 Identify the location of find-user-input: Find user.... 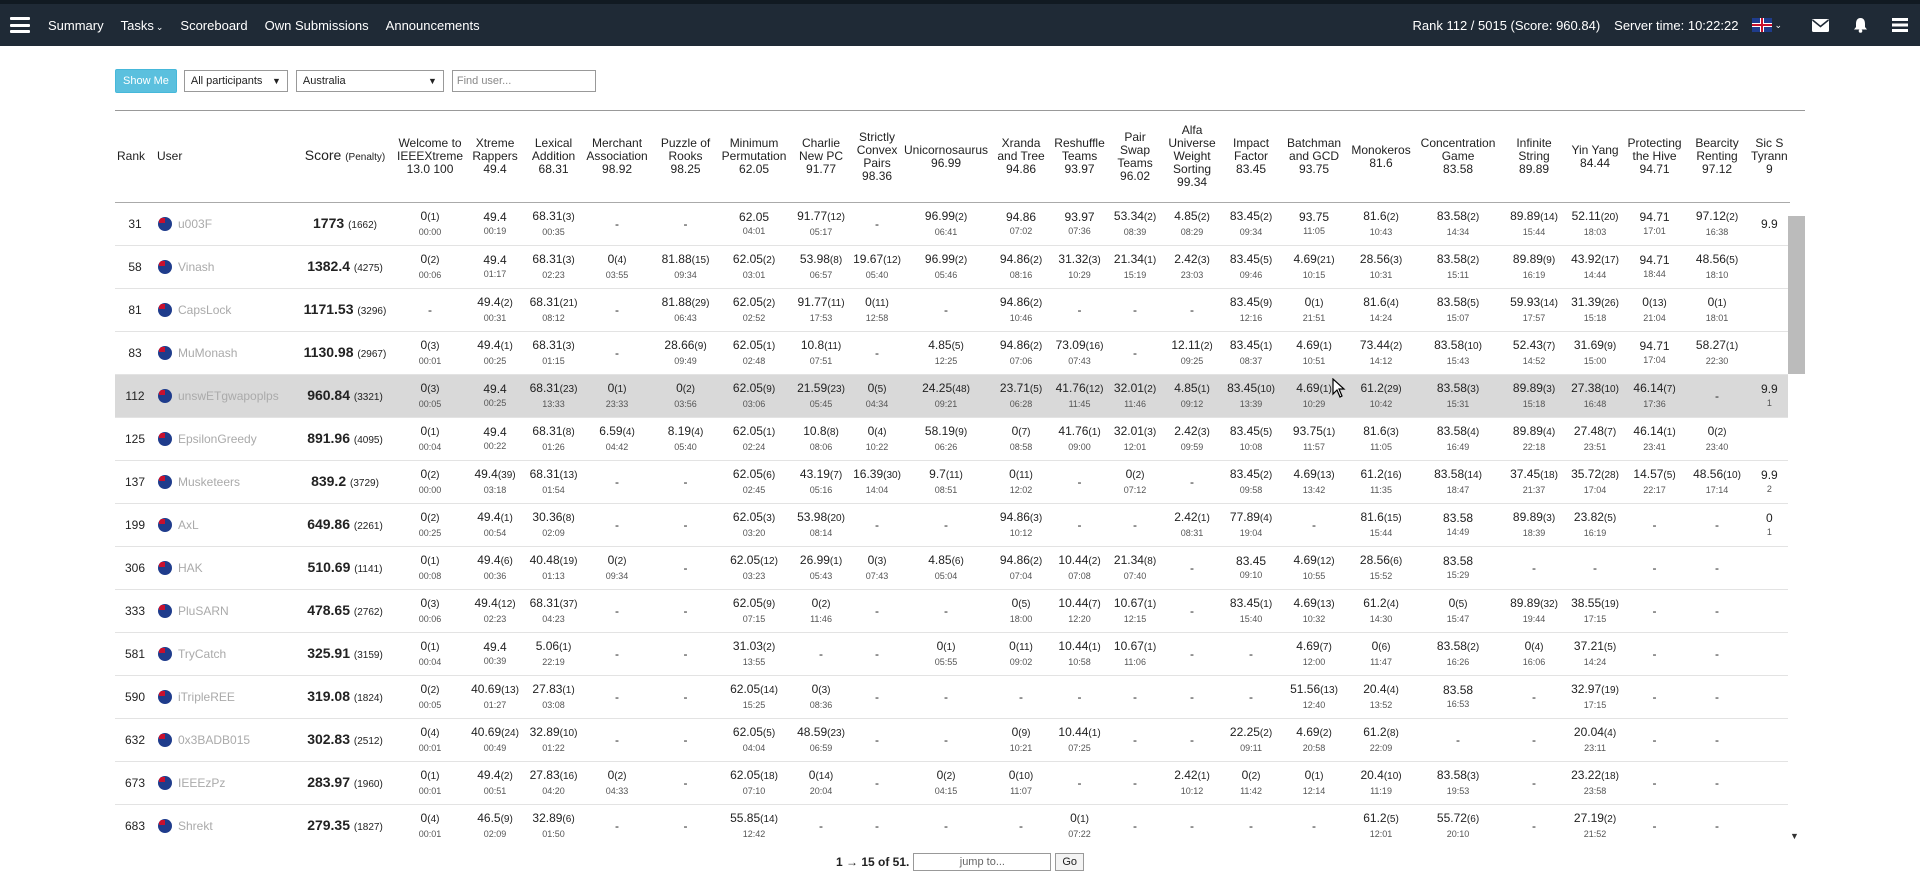
(523, 81).